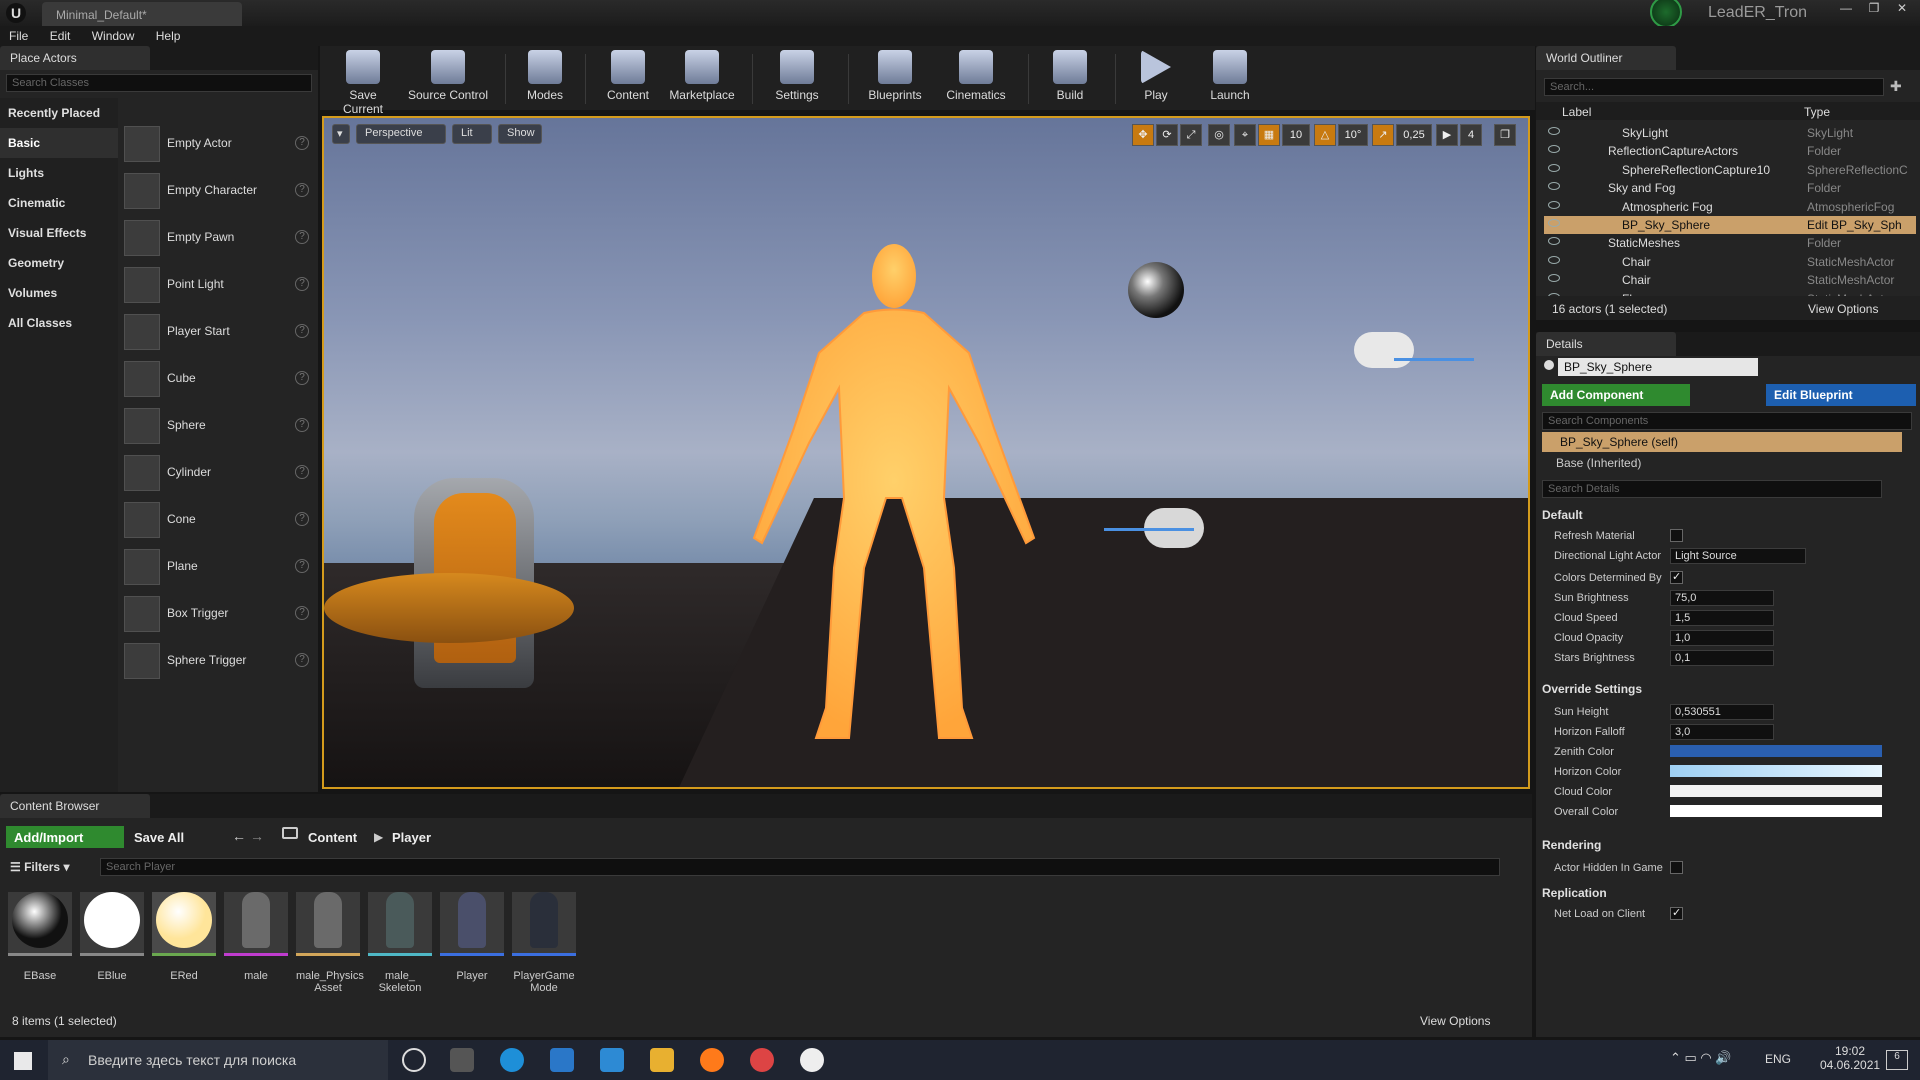 The width and height of the screenshot is (1920, 1080). Describe the element at coordinates (159, 837) in the screenshot. I see `save-all-button: Save All` at that location.